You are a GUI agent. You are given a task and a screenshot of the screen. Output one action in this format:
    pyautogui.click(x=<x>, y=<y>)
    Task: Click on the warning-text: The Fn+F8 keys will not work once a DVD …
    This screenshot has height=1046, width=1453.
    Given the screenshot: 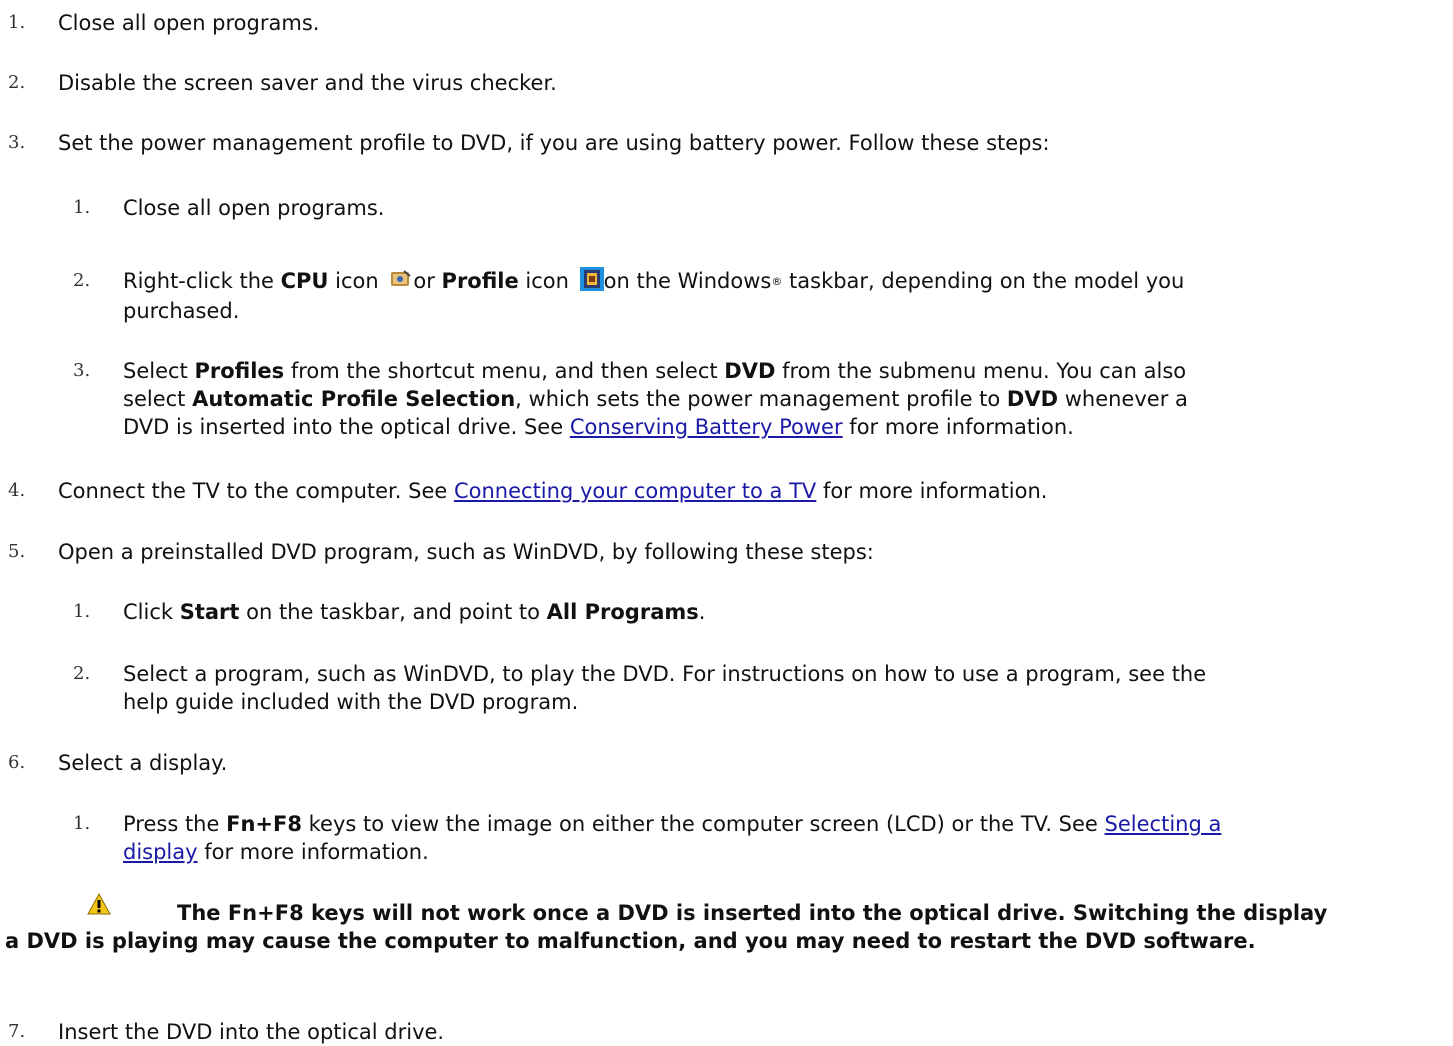 What is the action you would take?
    pyautogui.click(x=752, y=913)
    